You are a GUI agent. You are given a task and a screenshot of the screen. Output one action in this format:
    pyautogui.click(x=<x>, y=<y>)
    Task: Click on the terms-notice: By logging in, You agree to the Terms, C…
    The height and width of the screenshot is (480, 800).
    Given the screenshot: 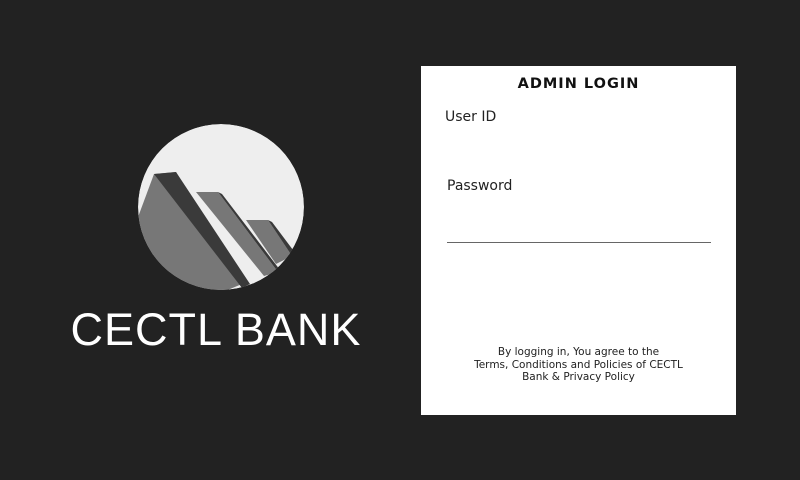 What is the action you would take?
    pyautogui.click(x=578, y=365)
    